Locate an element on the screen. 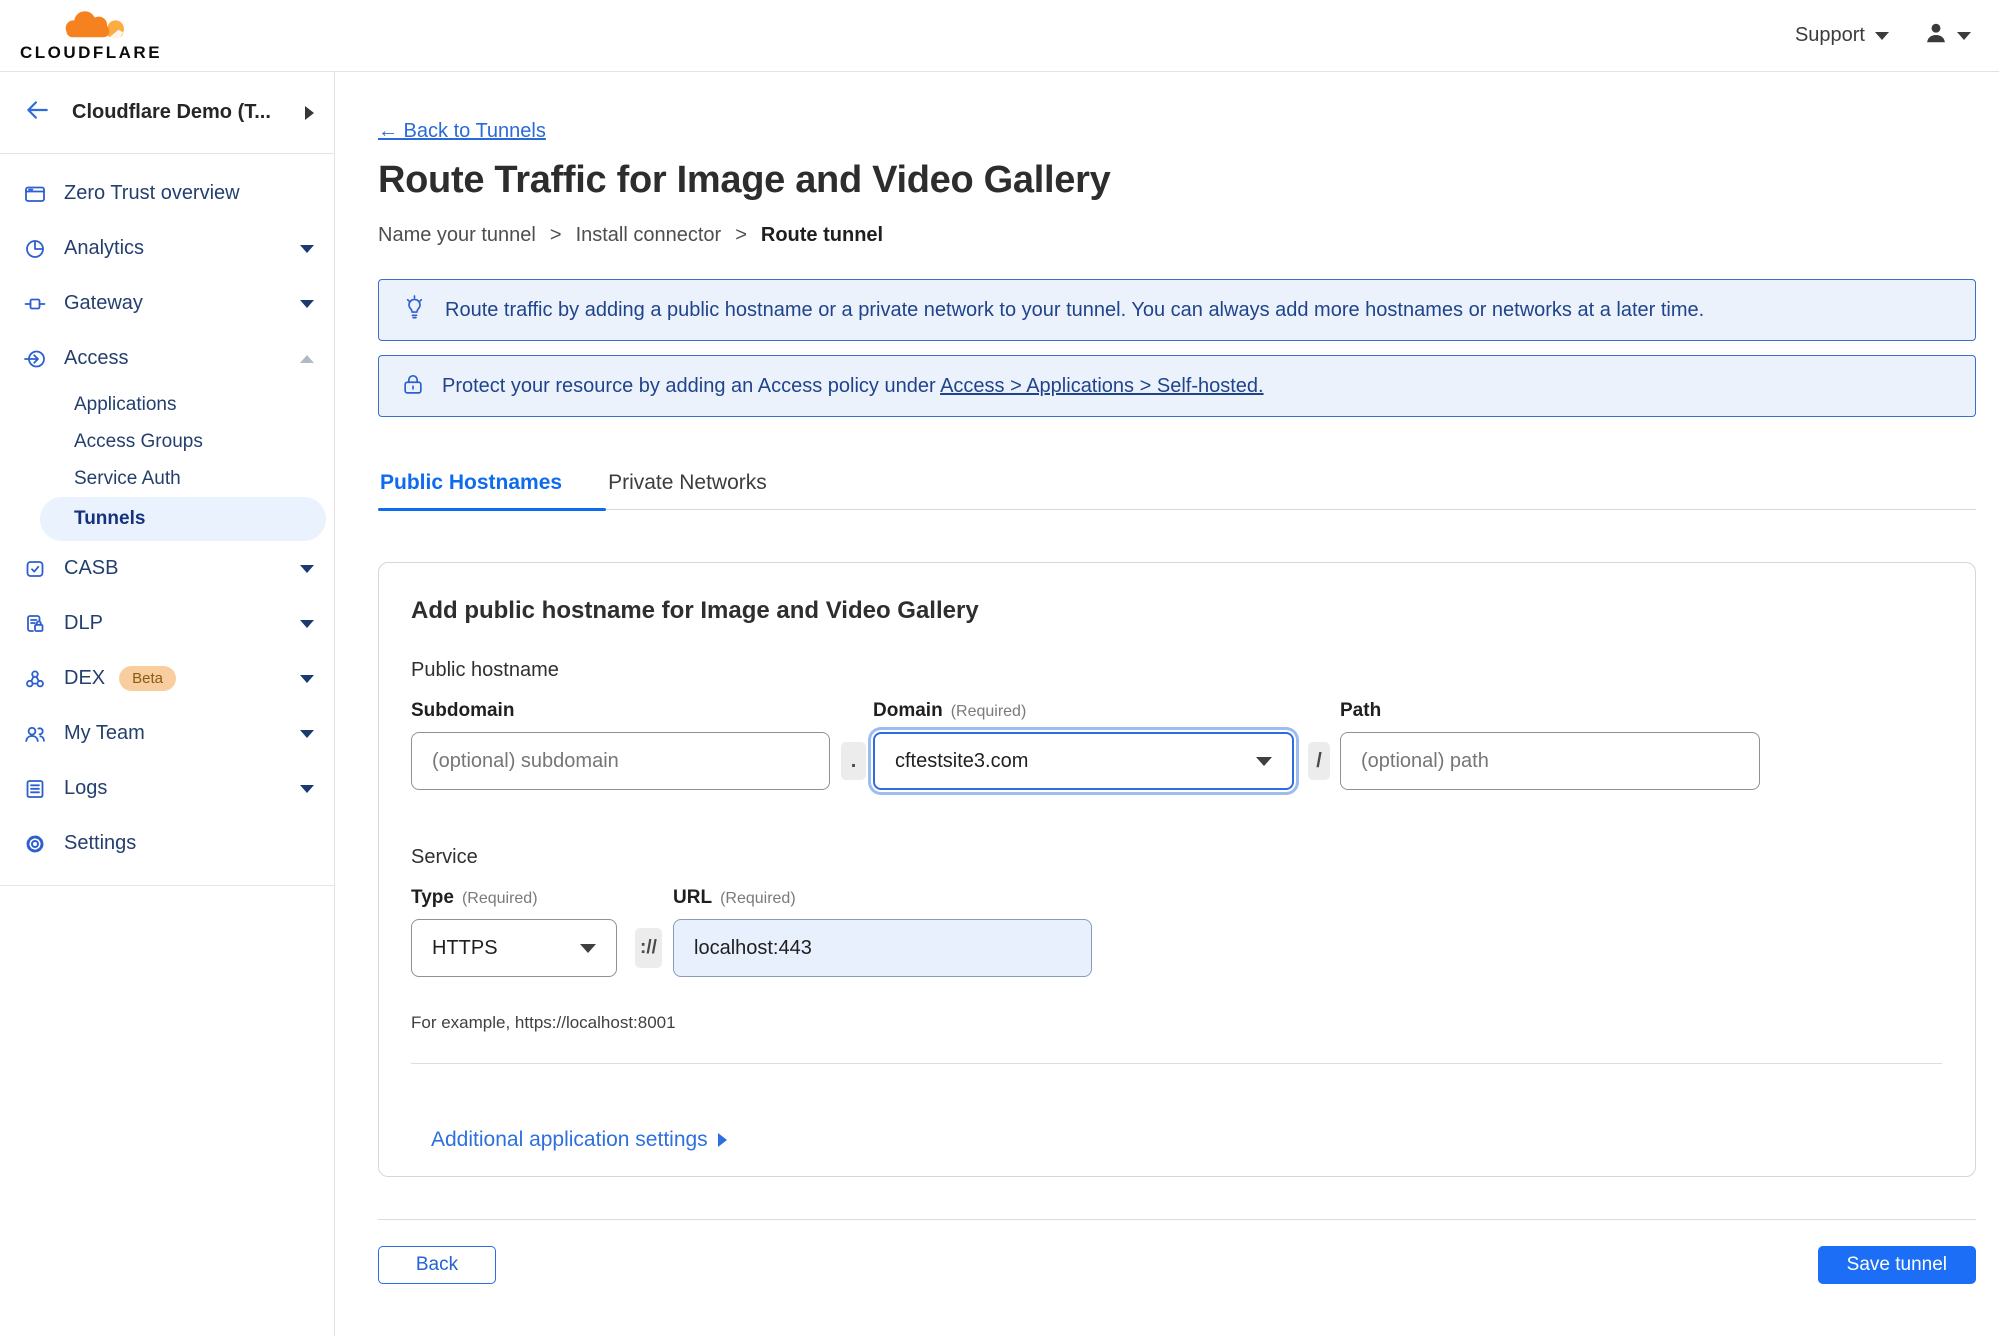 The width and height of the screenshot is (1999, 1336). url-example-hint: For example, https://localhost:8001 is located at coordinates (543, 1022).